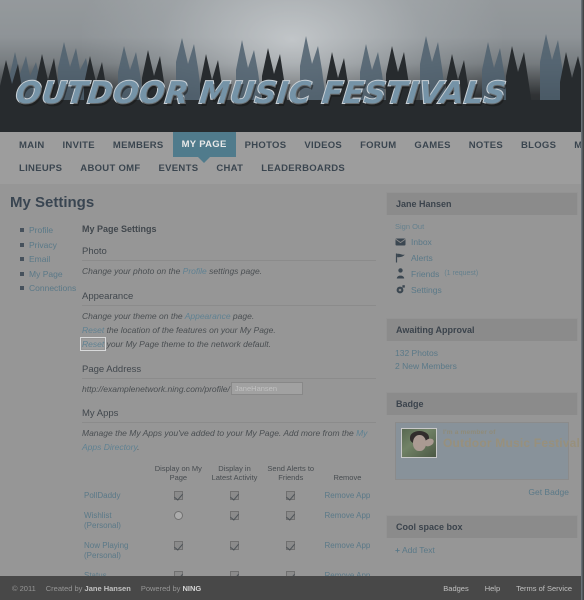  Describe the element at coordinates (235, 546) in the screenshot. I see `checkbox-display-activity-now-playing` at that location.